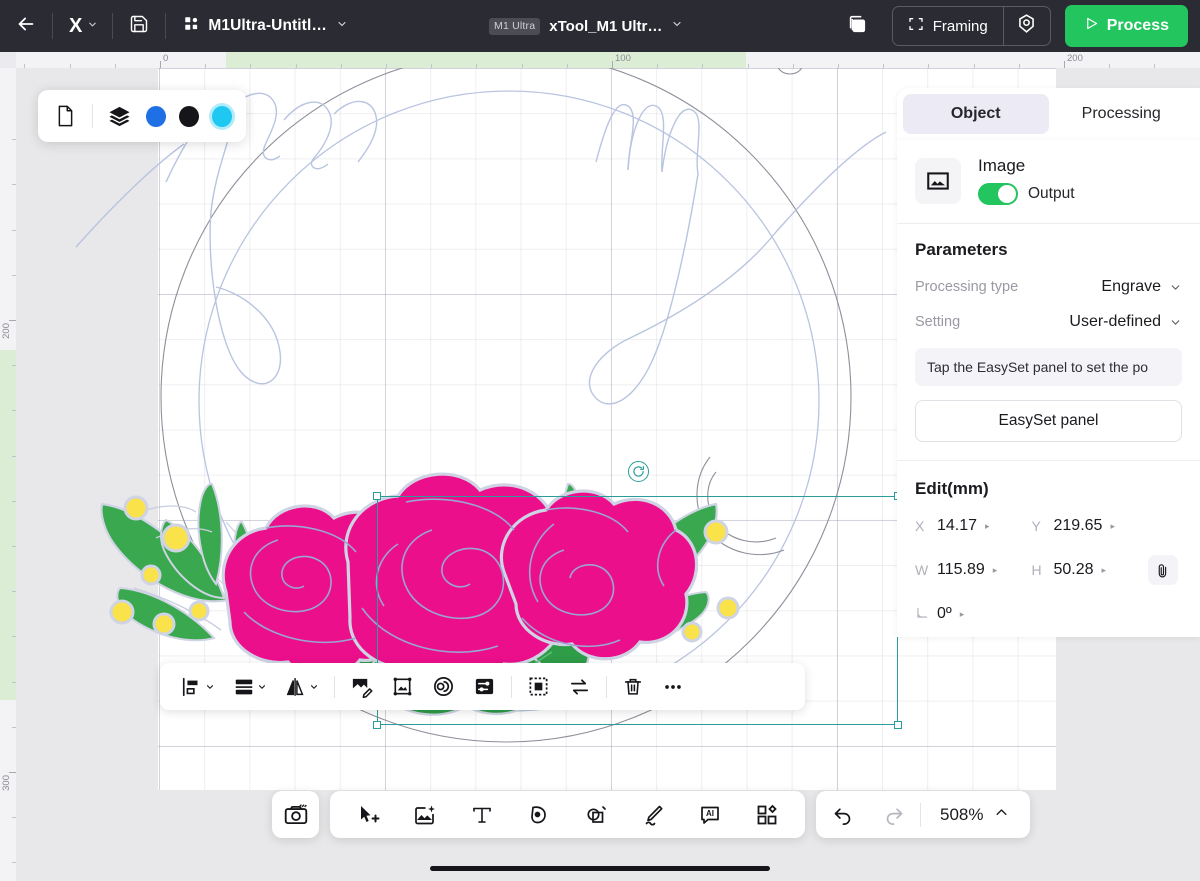  I want to click on ruler-label: 300, so click(6, 783).